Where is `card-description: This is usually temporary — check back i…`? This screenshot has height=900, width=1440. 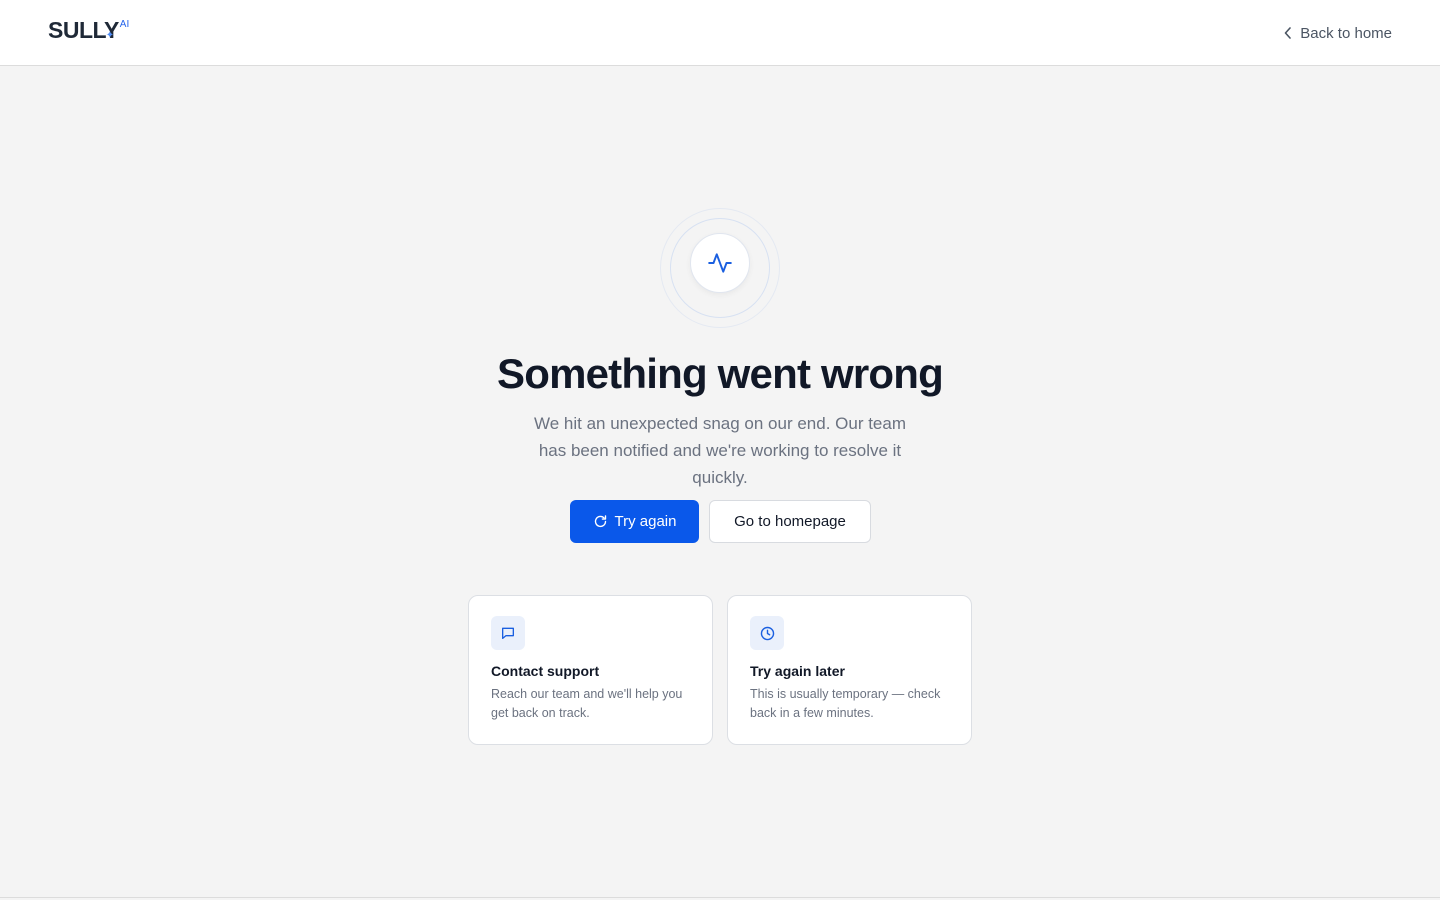
card-description: This is usually temporary — check back i… is located at coordinates (845, 703).